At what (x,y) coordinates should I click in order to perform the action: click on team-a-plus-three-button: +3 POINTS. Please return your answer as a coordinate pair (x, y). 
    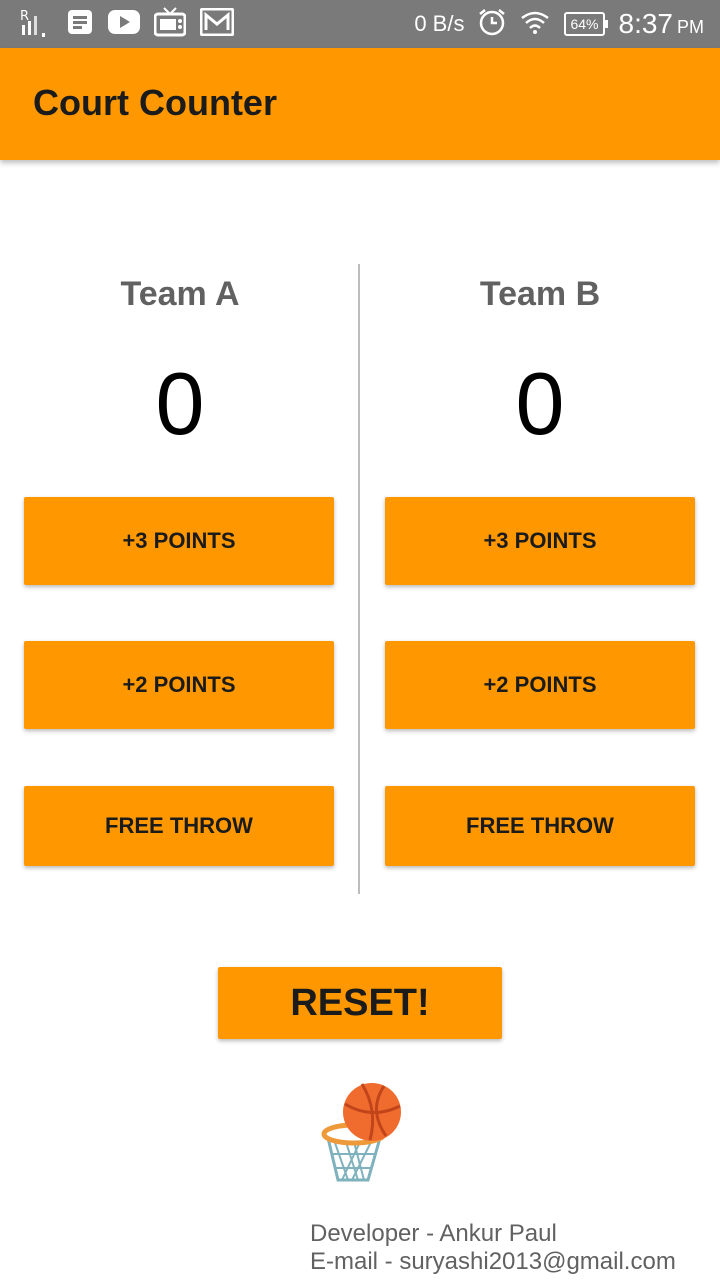
    Looking at the image, I should click on (179, 541).